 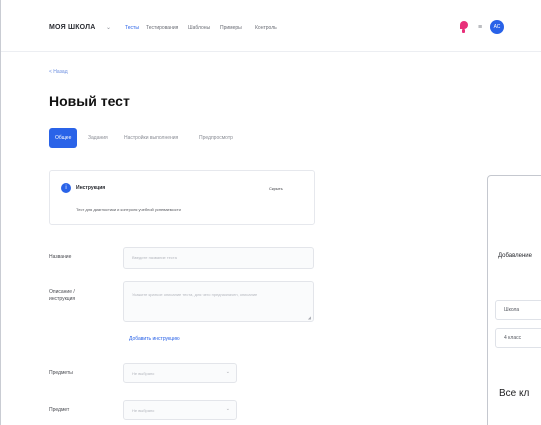 What do you see at coordinates (91, 188) in the screenshot?
I see `instruction-title: Инструкция` at bounding box center [91, 188].